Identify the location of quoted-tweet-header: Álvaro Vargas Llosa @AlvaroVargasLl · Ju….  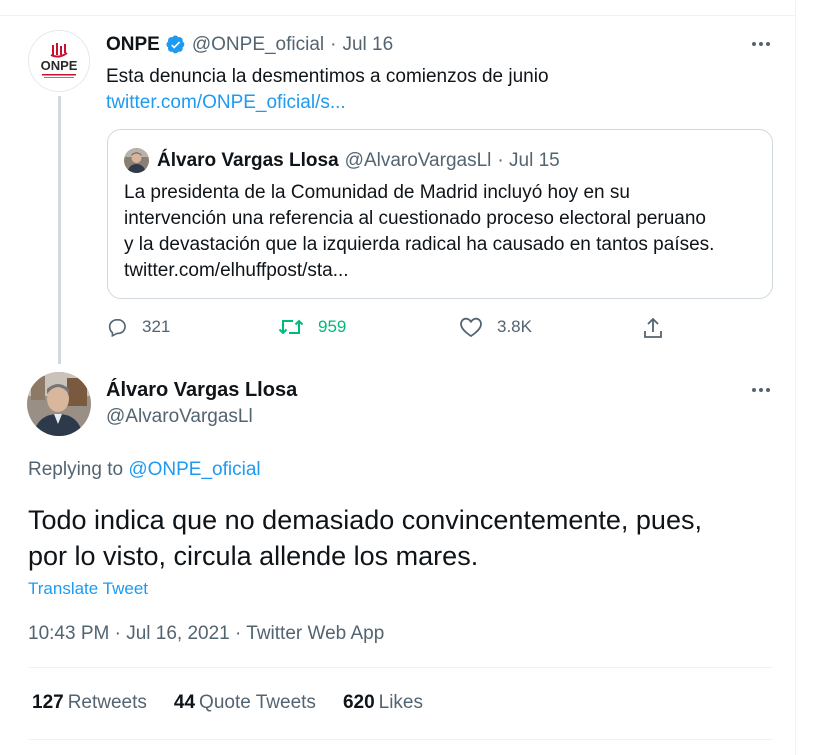
(342, 160).